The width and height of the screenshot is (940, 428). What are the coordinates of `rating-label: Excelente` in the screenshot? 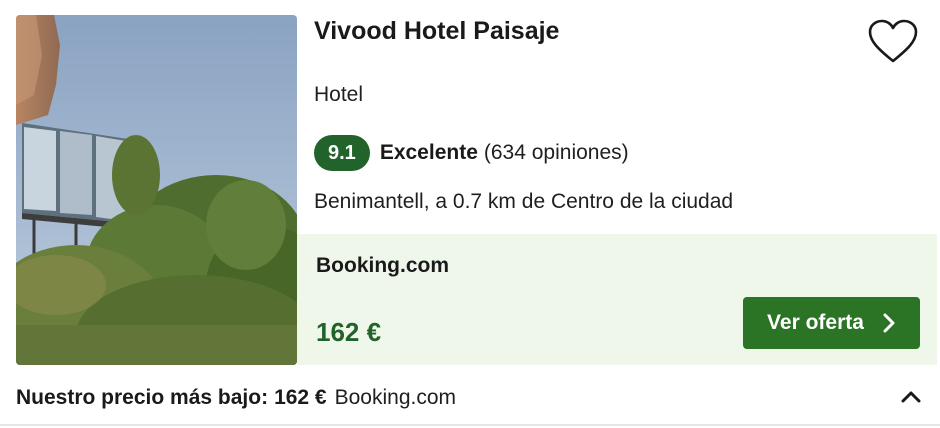 It's located at (428, 152).